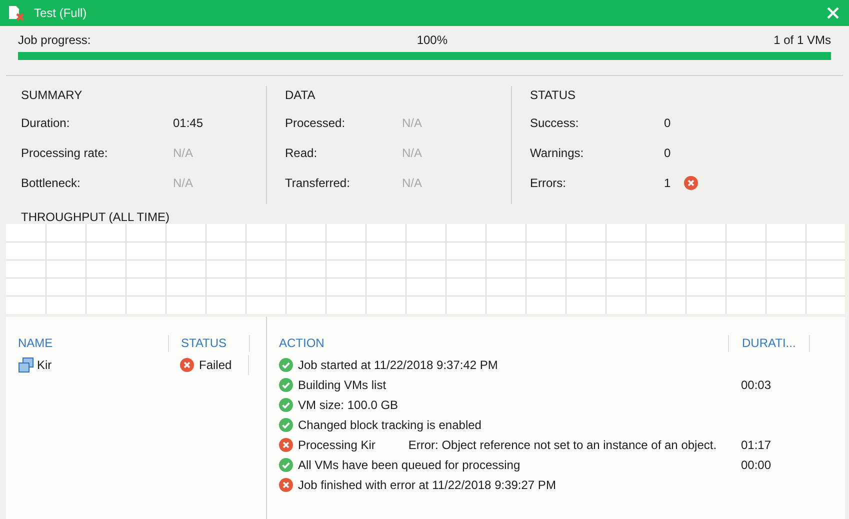 The image size is (849, 519). Describe the element at coordinates (756, 445) in the screenshot. I see `action-duration: 01:17` at that location.